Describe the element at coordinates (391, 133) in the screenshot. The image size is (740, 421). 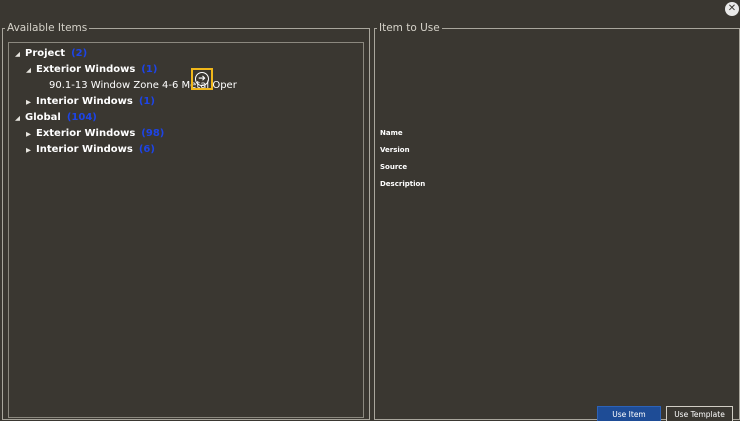
I see `name-label: Name` at that location.